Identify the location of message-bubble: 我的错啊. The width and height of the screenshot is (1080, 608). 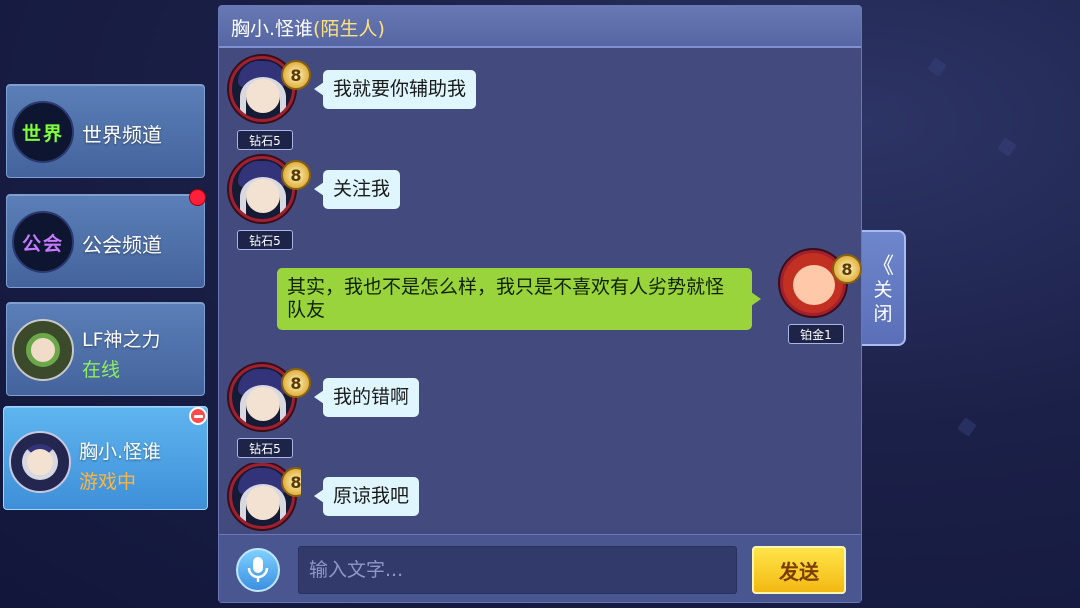
(366, 397).